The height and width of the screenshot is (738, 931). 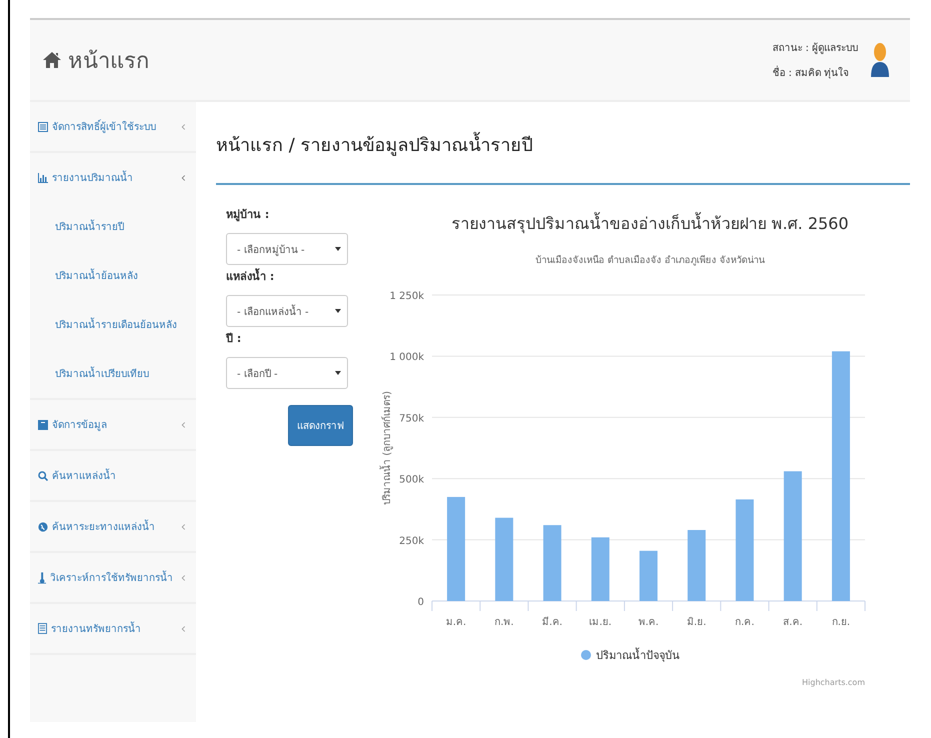 What do you see at coordinates (456, 622) in the screenshot?
I see `x-tick-label: ม.ค.` at bounding box center [456, 622].